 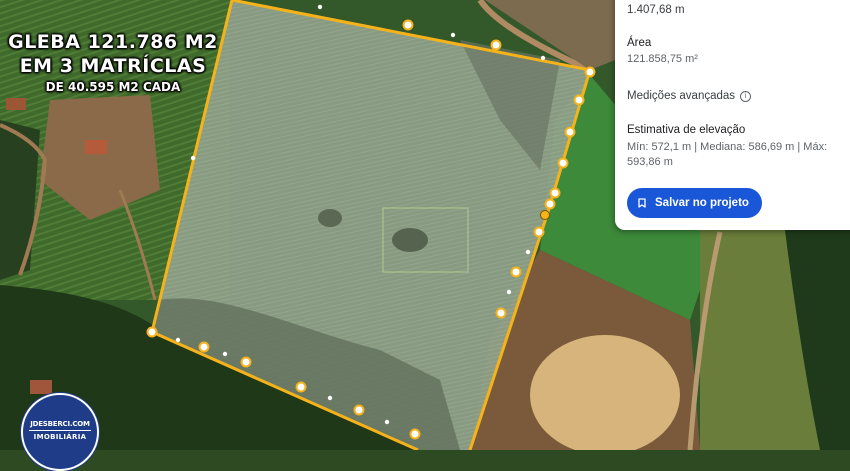 I want to click on agency-logo: JDESBERCI.COM IMOBILIÁRIA, so click(x=60, y=432).